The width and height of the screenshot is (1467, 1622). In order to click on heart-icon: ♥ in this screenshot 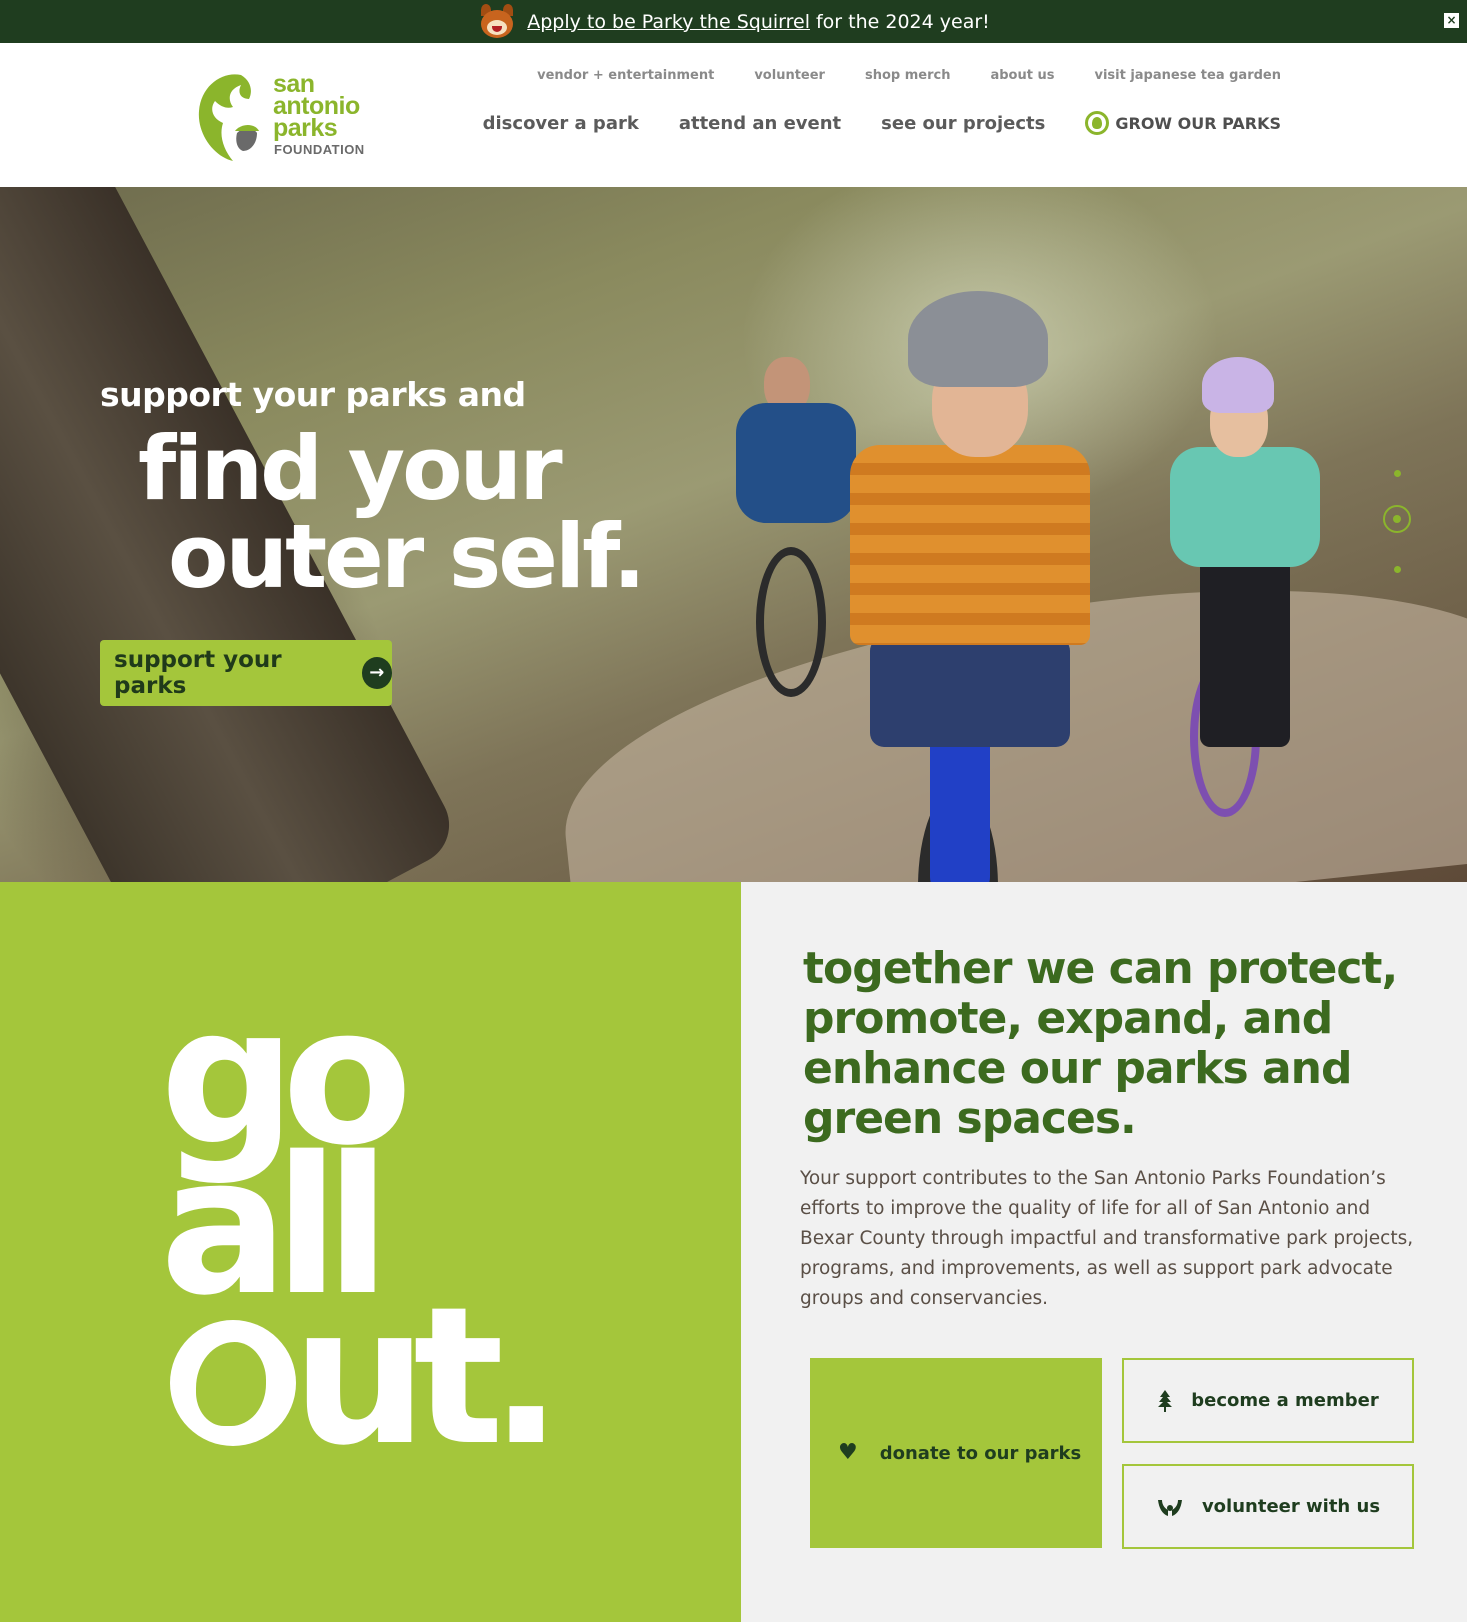, I will do `click(848, 1452)`.